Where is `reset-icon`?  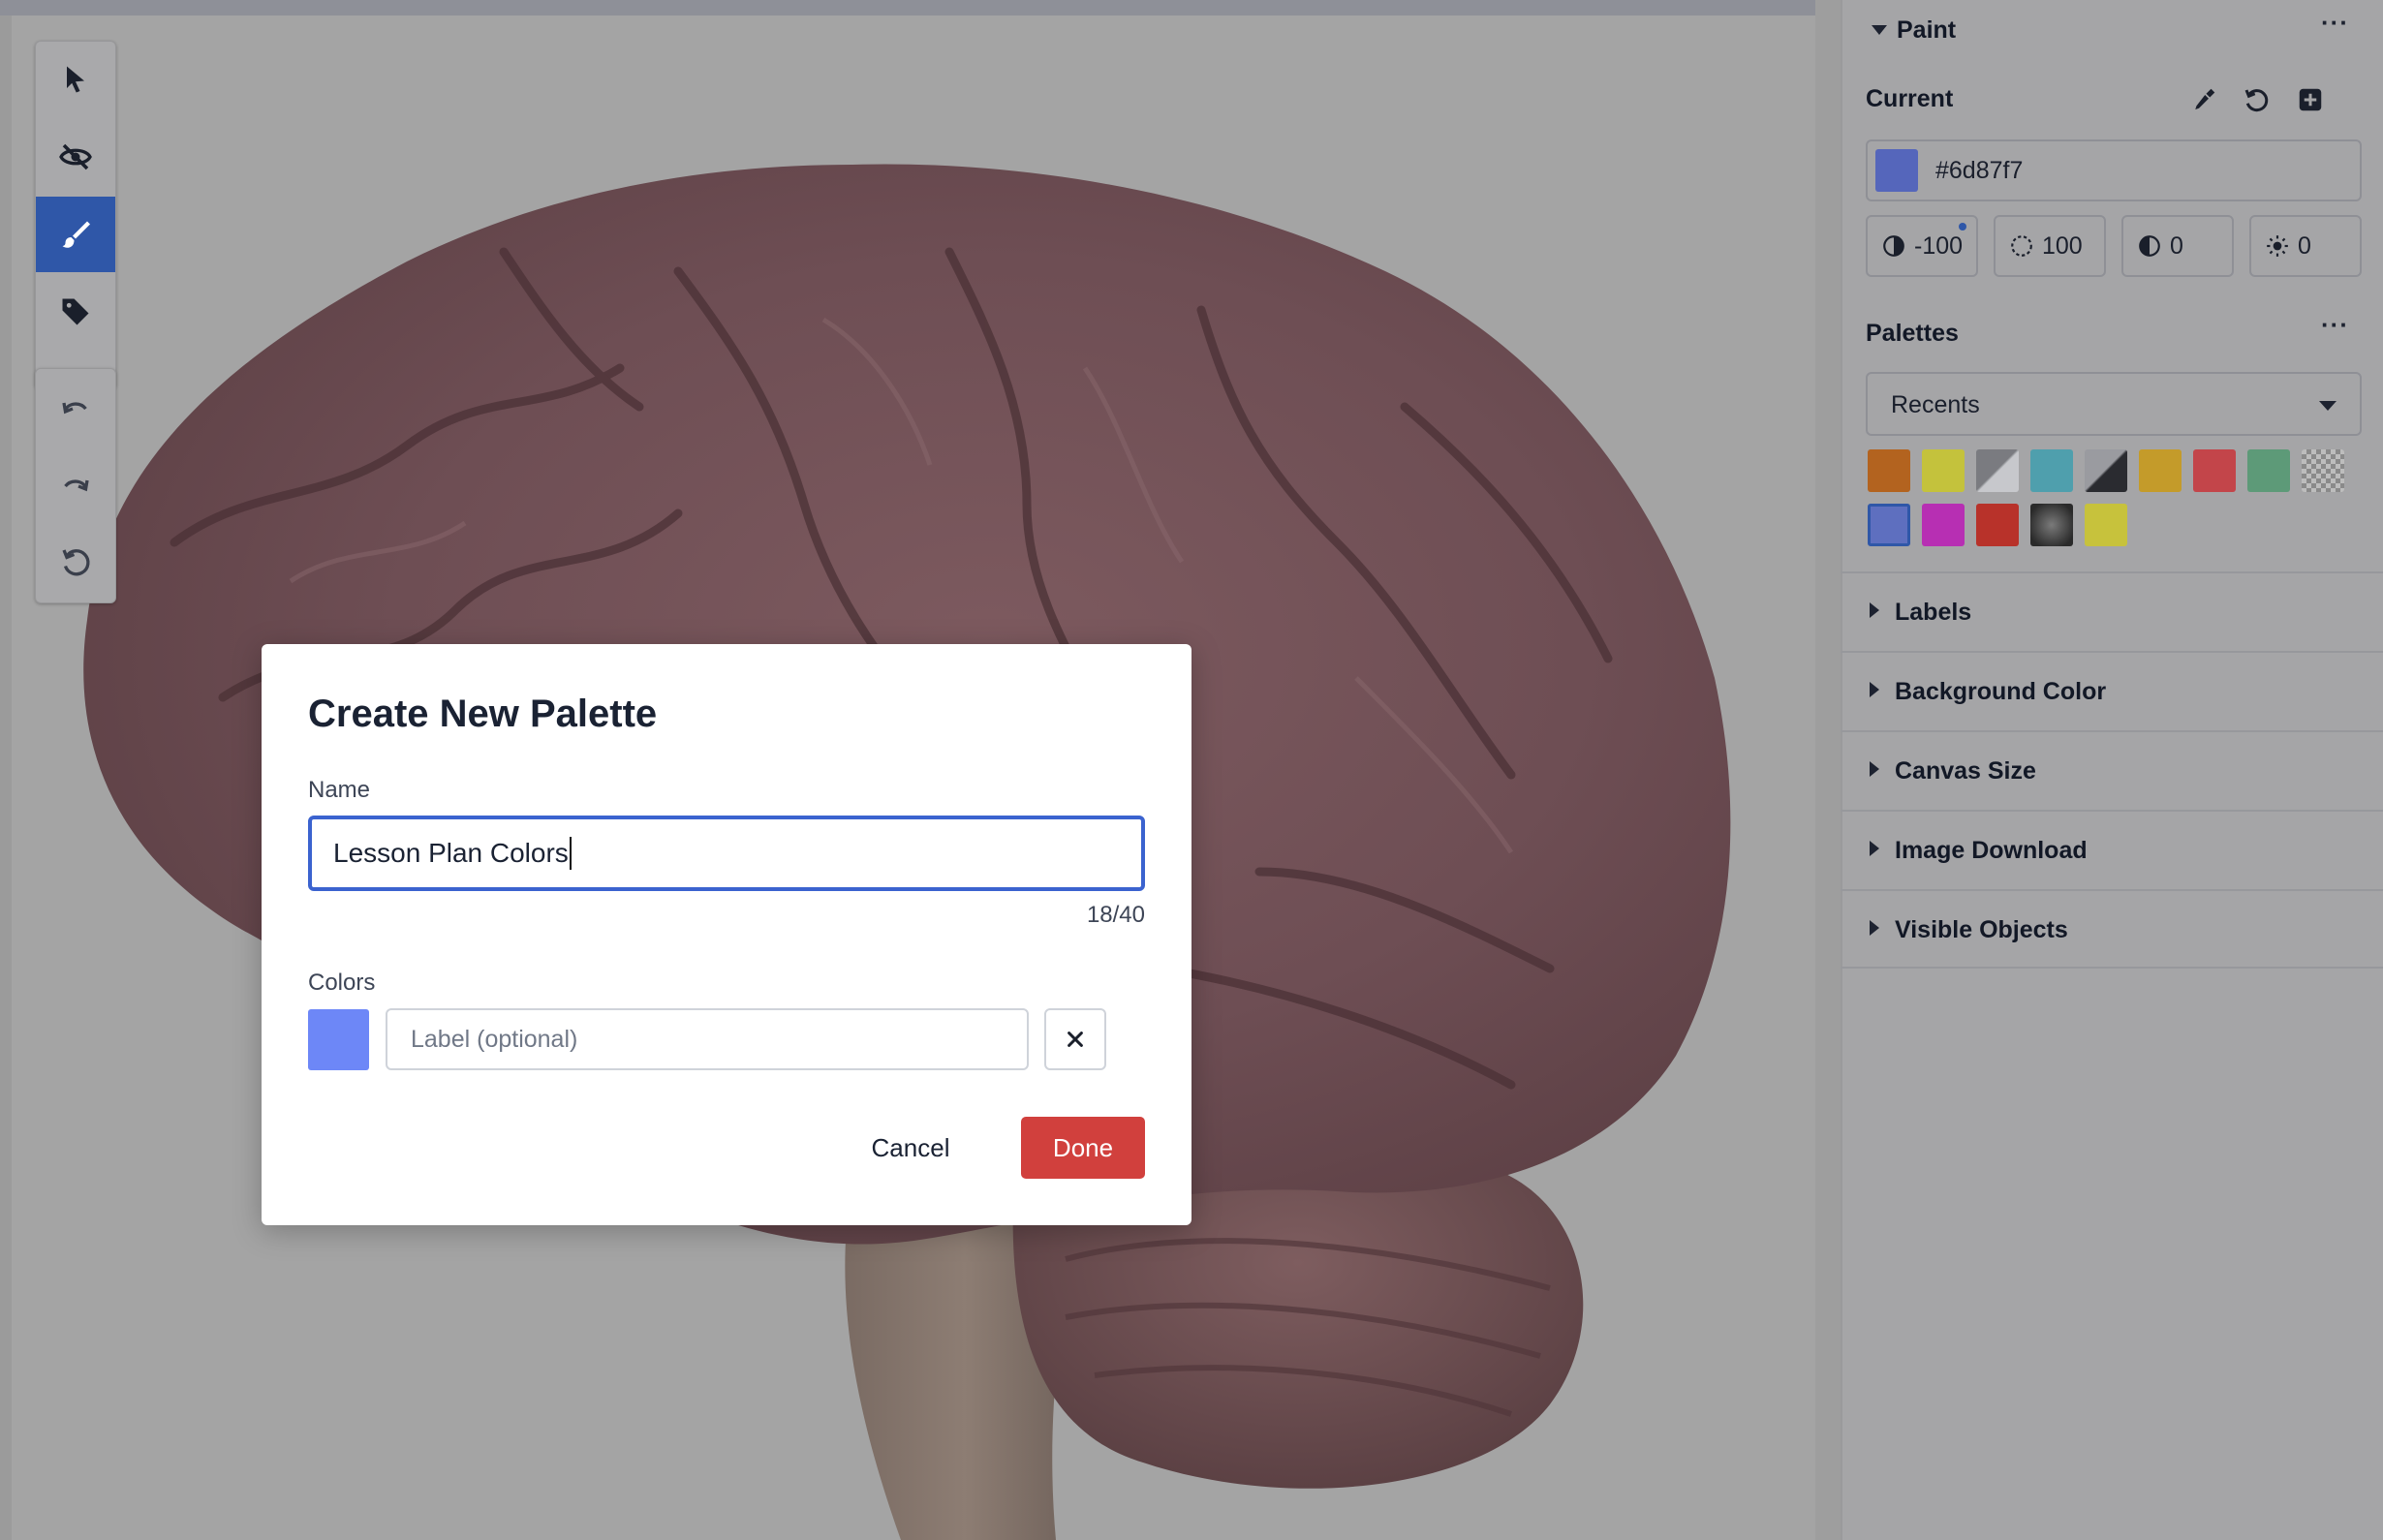 reset-icon is located at coordinates (76, 563).